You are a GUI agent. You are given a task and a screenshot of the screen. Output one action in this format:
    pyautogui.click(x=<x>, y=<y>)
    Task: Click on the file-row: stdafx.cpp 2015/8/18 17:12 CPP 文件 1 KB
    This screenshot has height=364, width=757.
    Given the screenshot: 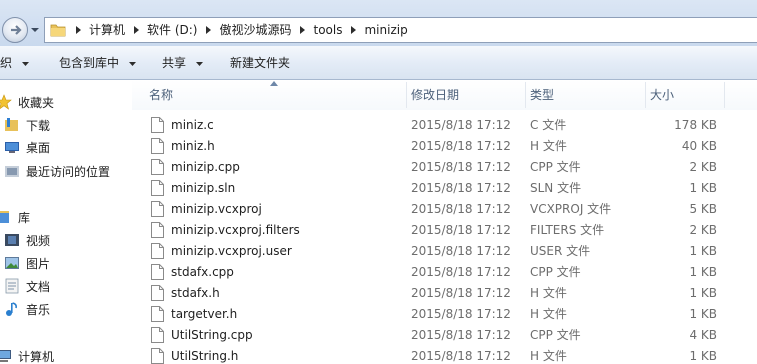 What is the action you would take?
    pyautogui.click(x=444, y=272)
    